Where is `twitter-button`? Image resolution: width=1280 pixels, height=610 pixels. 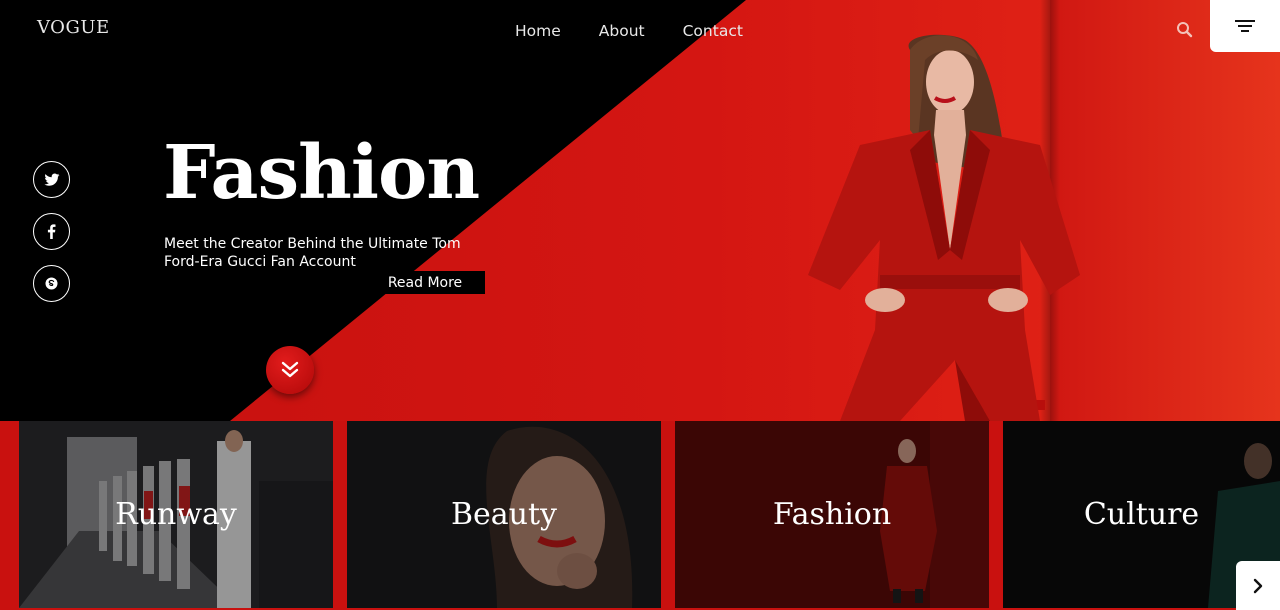 twitter-button is located at coordinates (51, 179).